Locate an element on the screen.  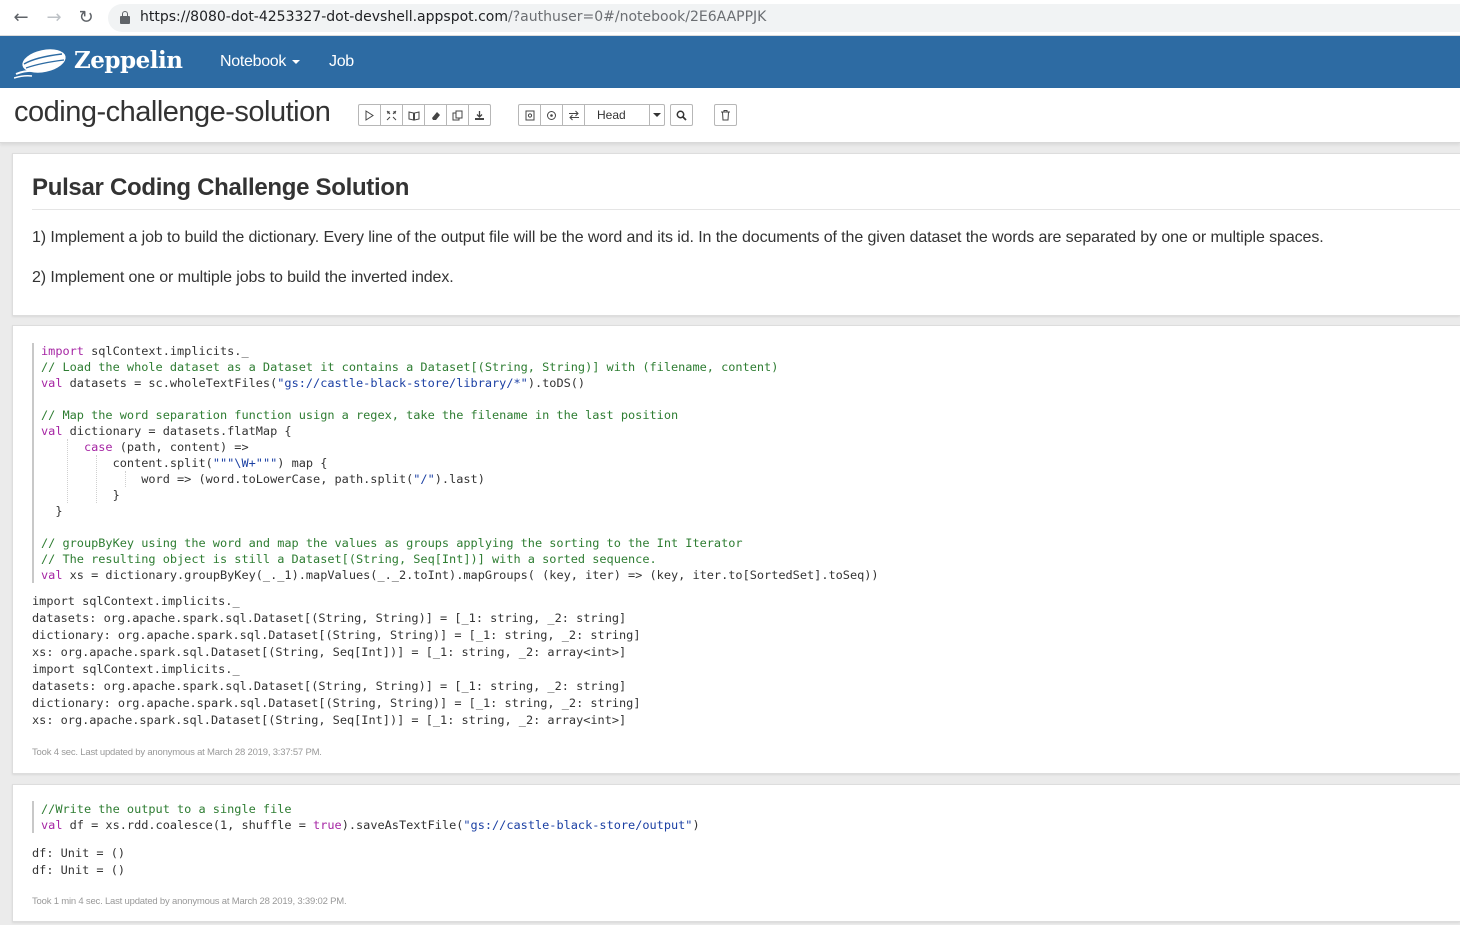
code-line: import sqlContext.implicits._ is located at coordinates (145, 351).